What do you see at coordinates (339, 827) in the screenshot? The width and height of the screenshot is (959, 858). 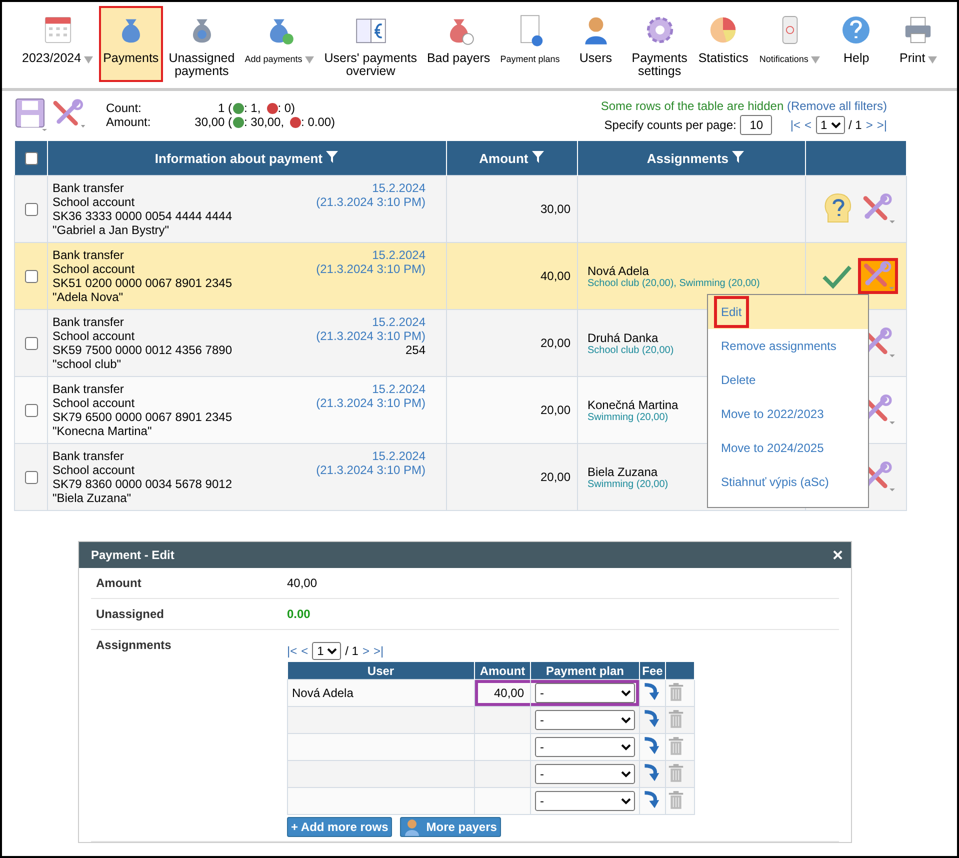 I see `add-rows-button: + Add more rows` at bounding box center [339, 827].